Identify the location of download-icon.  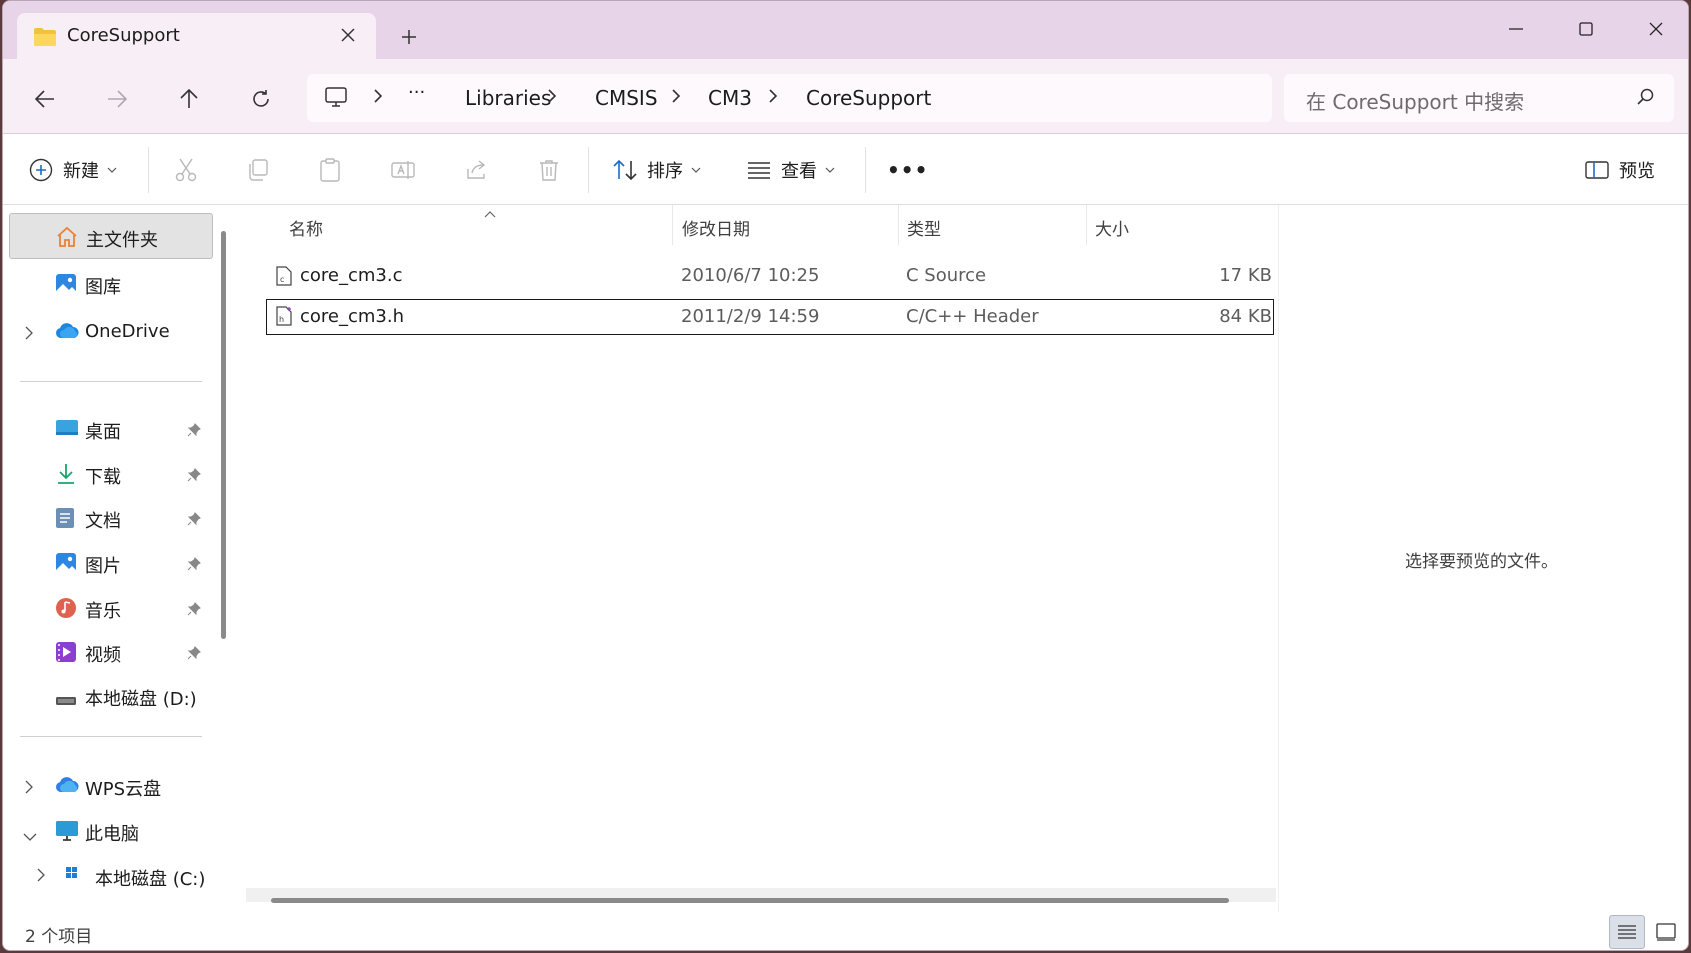
(66, 476).